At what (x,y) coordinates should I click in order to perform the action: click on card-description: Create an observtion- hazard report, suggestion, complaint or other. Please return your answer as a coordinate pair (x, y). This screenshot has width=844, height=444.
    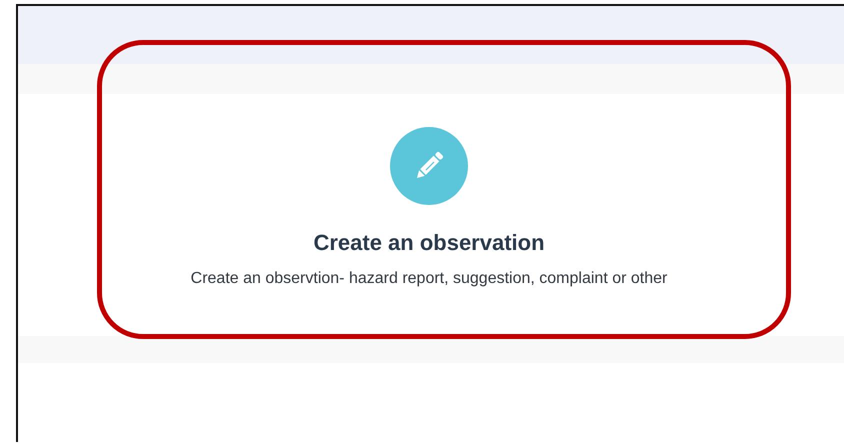
    Looking at the image, I should click on (429, 279).